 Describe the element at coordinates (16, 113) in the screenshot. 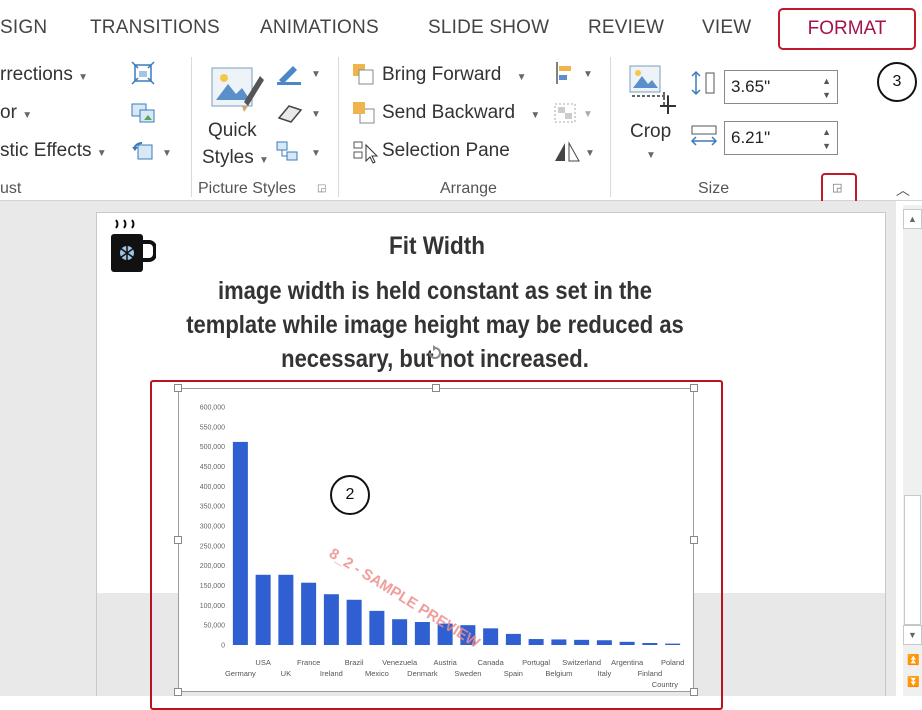

I see `color-button: or ▼` at that location.